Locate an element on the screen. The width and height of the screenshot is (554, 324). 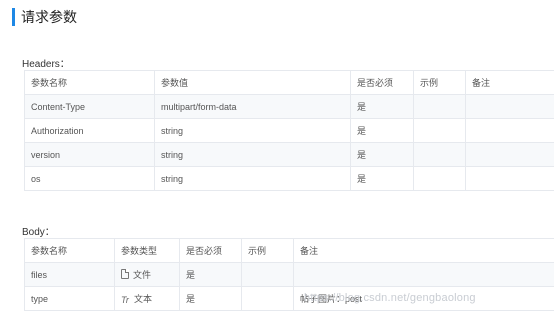
param-name-cell: version is located at coordinates (89, 154).